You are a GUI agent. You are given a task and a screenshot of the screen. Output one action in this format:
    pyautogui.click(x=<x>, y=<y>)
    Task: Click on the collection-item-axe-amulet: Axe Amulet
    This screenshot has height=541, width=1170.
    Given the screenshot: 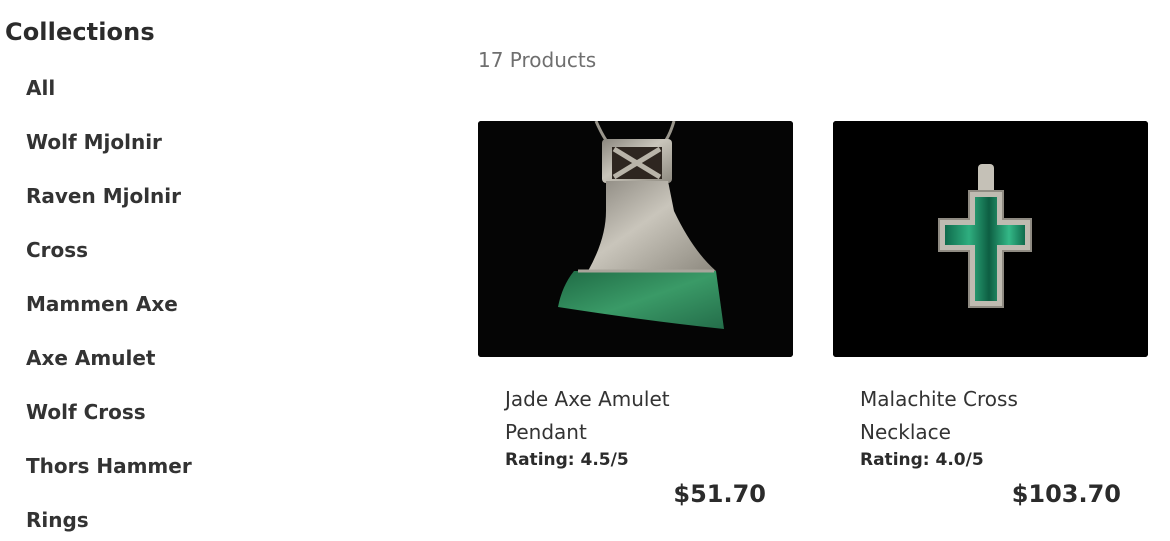 What is the action you would take?
    pyautogui.click(x=109, y=371)
    